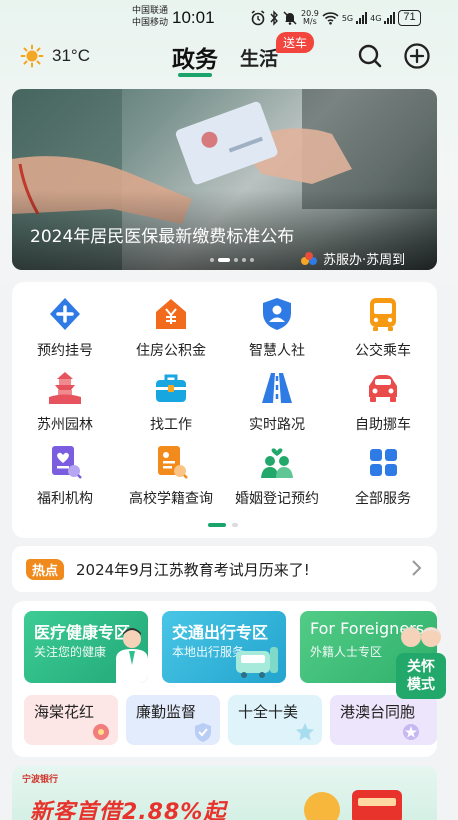 This screenshot has height=820, width=458. What do you see at coordinates (101, 732) in the screenshot?
I see `flower-icon` at bounding box center [101, 732].